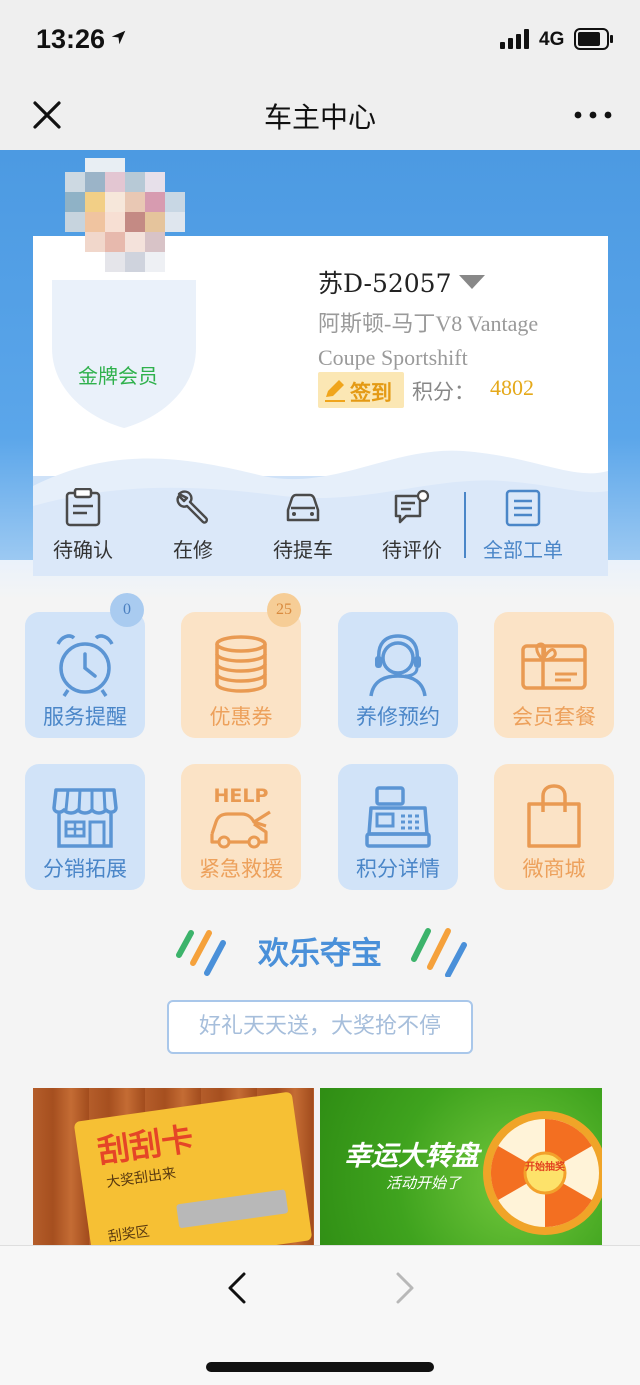  I want to click on network-type: 4G, so click(552, 39).